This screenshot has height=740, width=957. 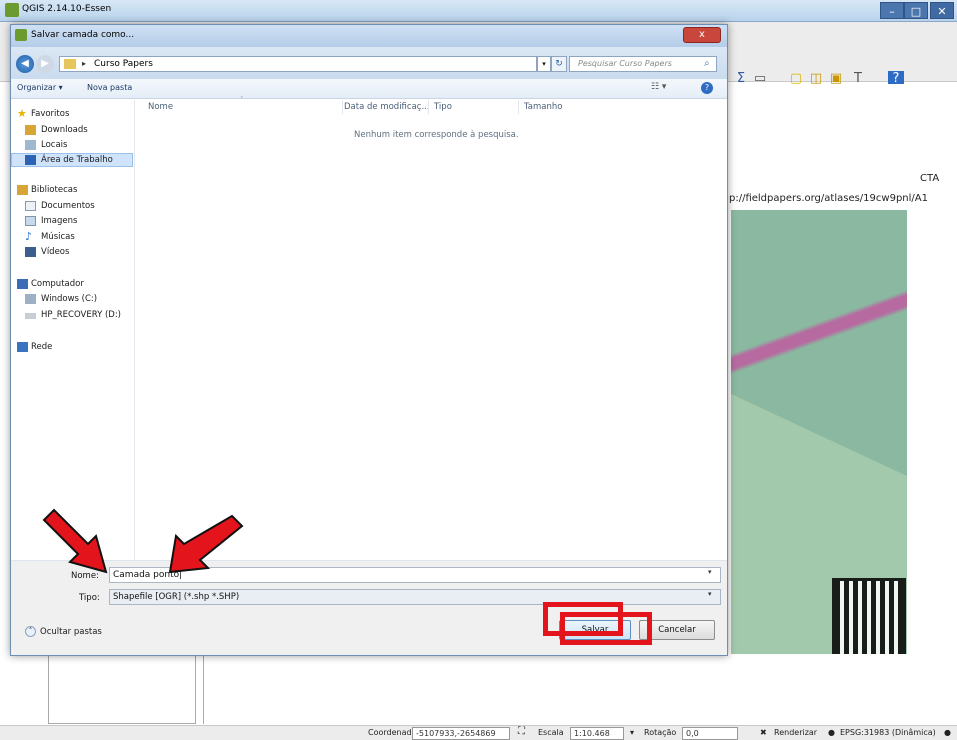 I want to click on nav-item-videos: Vídeos, so click(x=71, y=253).